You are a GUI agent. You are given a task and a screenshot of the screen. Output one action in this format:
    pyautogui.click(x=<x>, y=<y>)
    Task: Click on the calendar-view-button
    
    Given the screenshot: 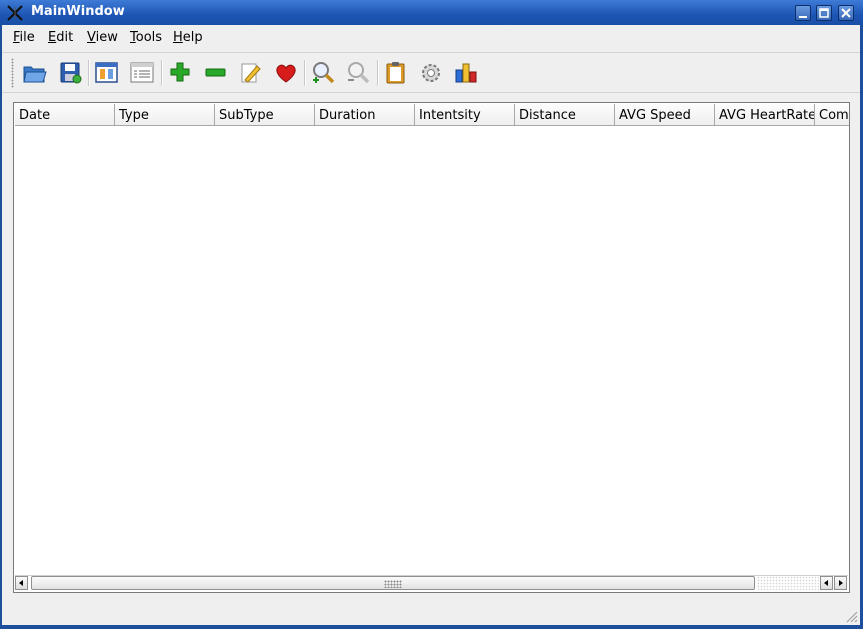 What is the action you would take?
    pyautogui.click(x=107, y=73)
    